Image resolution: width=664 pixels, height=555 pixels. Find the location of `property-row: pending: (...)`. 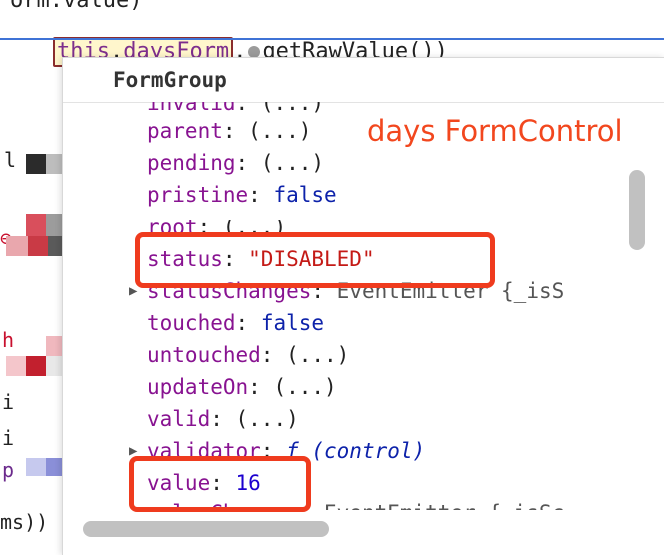

property-row: pending: (...) is located at coordinates (235, 163).